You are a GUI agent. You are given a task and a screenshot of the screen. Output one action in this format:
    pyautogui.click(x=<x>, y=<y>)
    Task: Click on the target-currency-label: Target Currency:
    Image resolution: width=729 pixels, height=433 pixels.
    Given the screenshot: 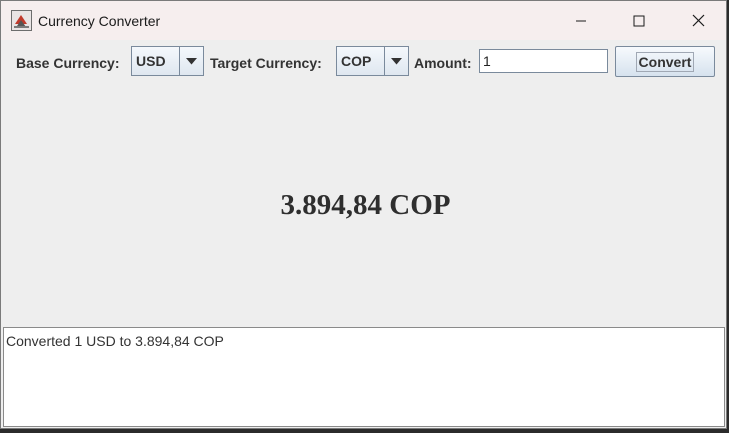 What is the action you would take?
    pyautogui.click(x=266, y=63)
    